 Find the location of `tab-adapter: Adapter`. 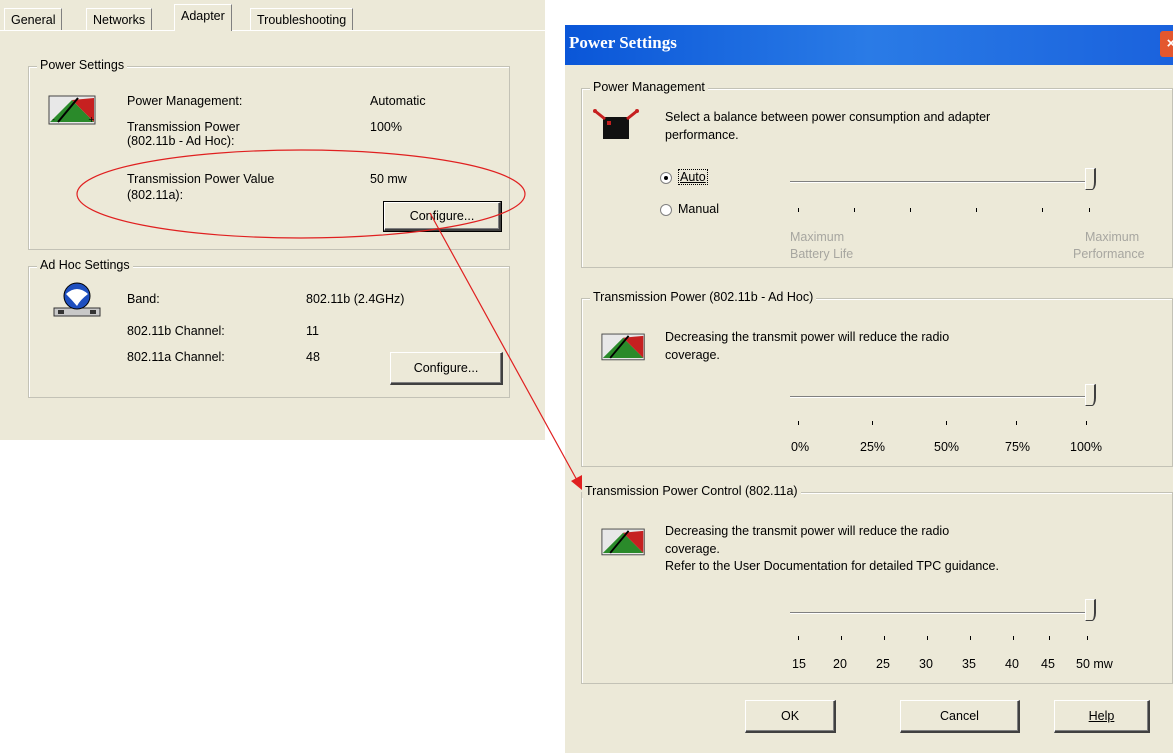

tab-adapter: Adapter is located at coordinates (203, 17).